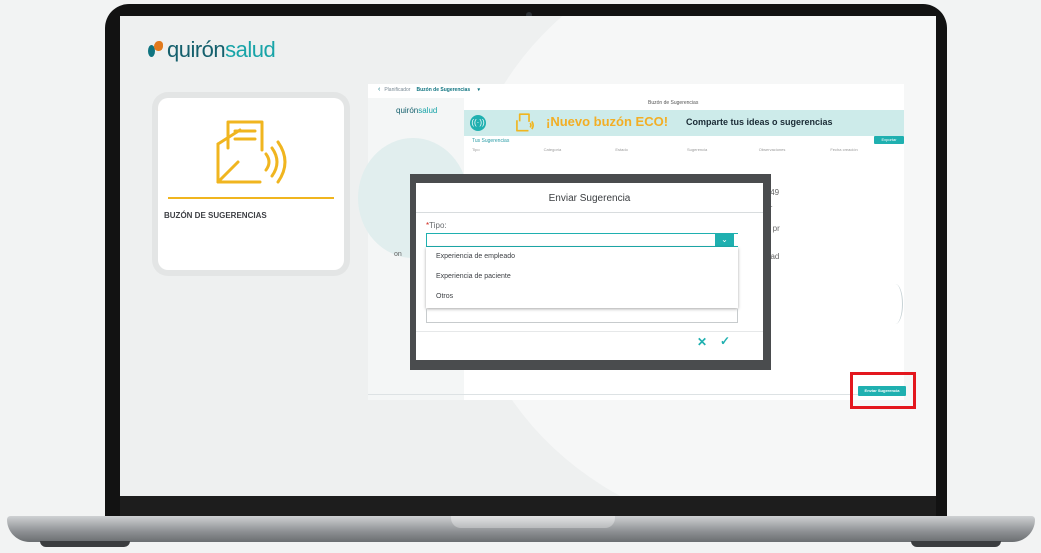  I want to click on signal-icon: ((·)), so click(478, 123).